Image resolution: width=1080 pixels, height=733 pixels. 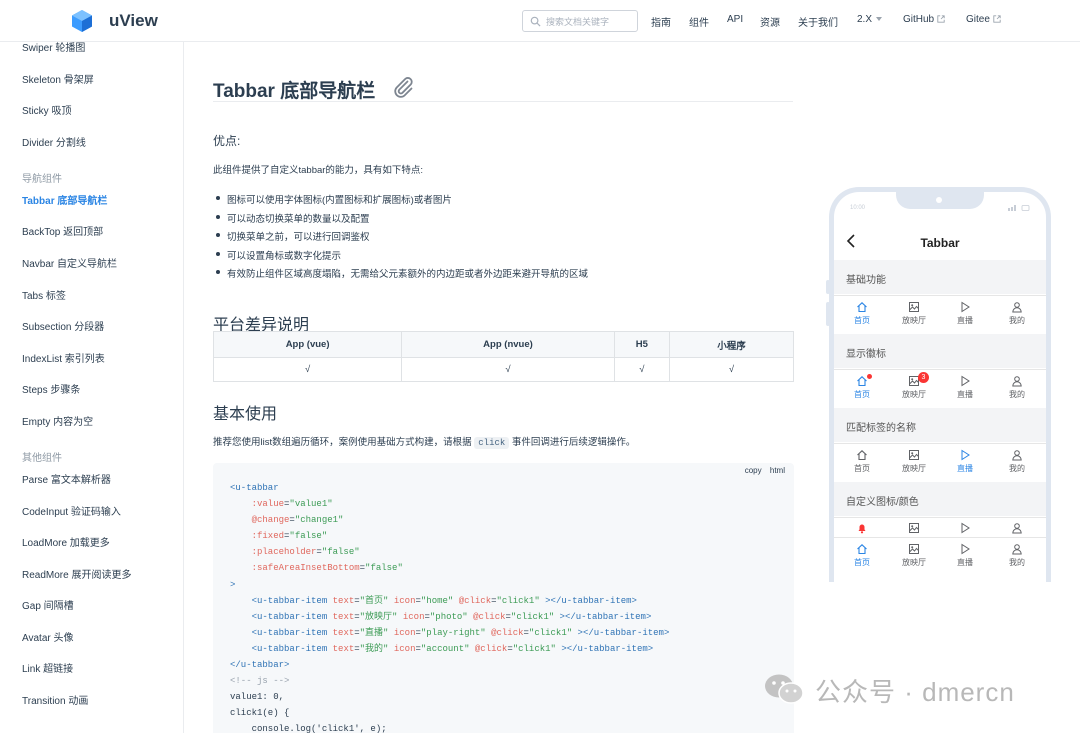 I want to click on platform-table: App (vue) App (nvue) H5 小程序 √ √ √ √, so click(x=503, y=356).